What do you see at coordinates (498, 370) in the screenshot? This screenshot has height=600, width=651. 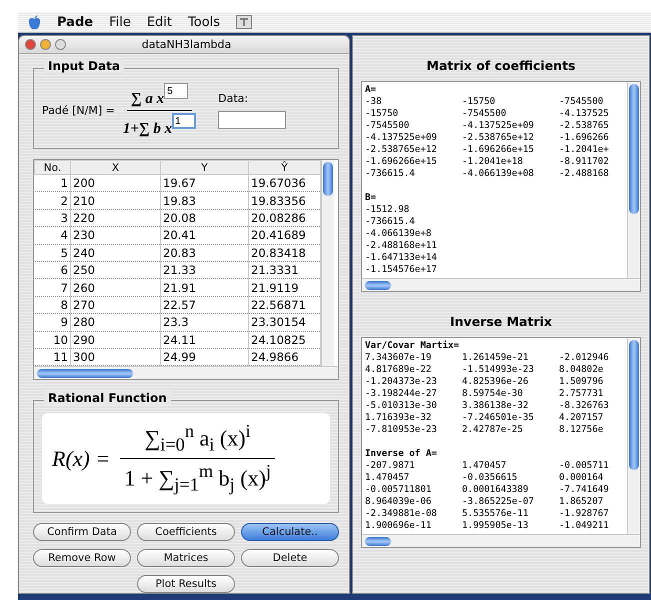 I see `matrix-value: -1.514993e-23` at bounding box center [498, 370].